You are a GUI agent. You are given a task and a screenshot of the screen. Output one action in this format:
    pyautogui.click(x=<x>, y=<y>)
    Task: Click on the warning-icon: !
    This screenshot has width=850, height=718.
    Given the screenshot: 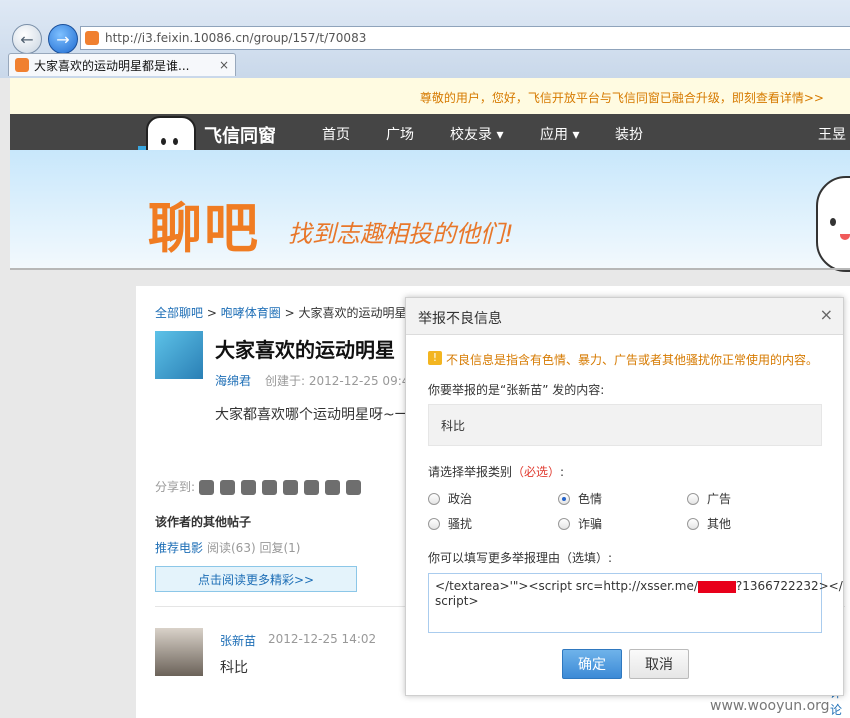 What is the action you would take?
    pyautogui.click(x=435, y=358)
    